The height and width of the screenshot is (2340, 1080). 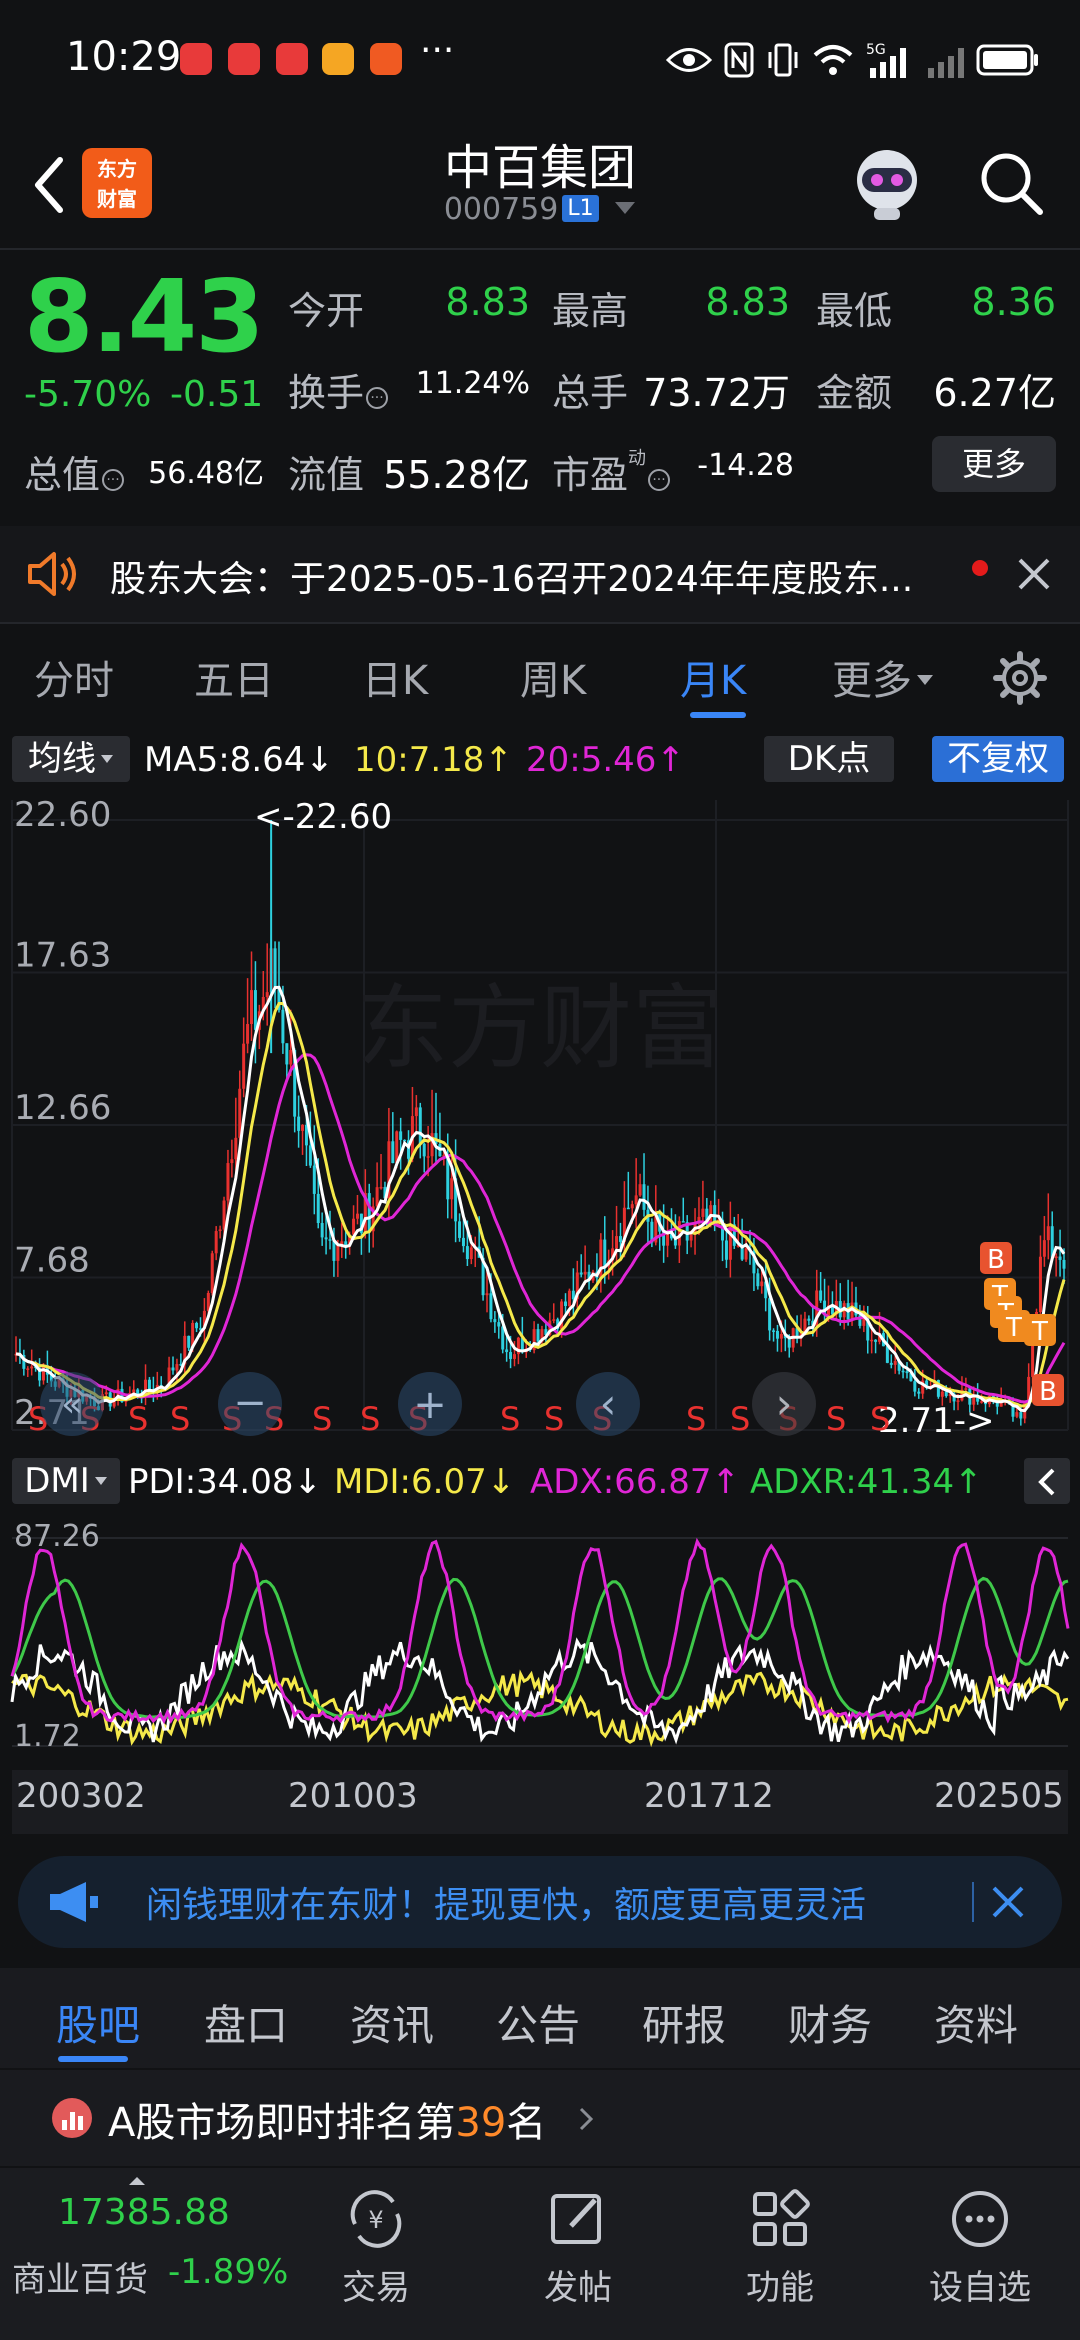 What do you see at coordinates (976, 2022) in the screenshot?
I see `tab-profile: 资料` at bounding box center [976, 2022].